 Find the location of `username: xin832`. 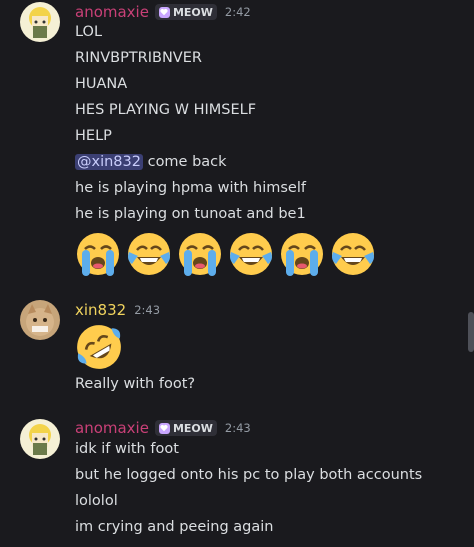

username: xin832 is located at coordinates (100, 310).